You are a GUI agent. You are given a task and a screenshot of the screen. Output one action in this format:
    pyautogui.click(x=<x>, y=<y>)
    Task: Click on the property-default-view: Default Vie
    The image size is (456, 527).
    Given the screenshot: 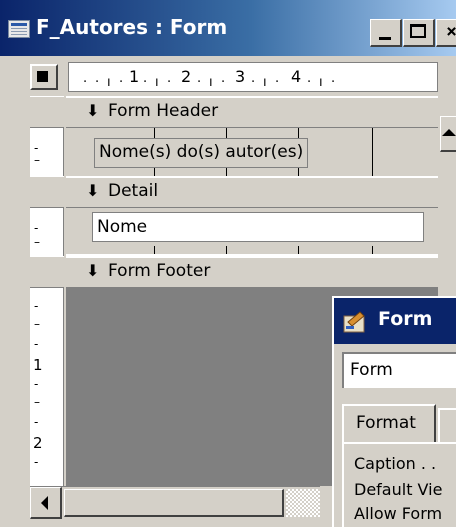 What is the action you would take?
    pyautogui.click(x=398, y=490)
    